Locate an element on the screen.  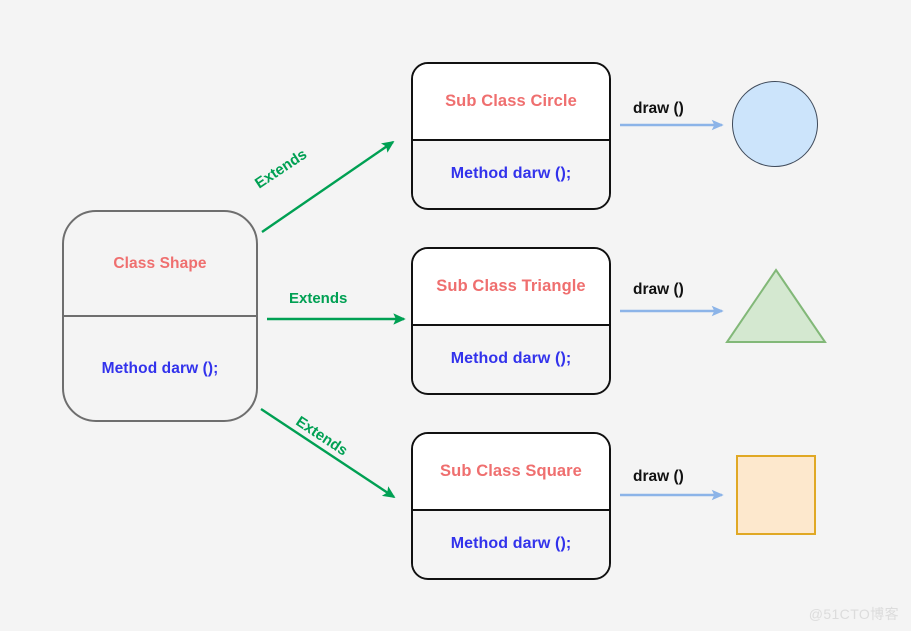
shape-triangle is located at coordinates (776, 305).